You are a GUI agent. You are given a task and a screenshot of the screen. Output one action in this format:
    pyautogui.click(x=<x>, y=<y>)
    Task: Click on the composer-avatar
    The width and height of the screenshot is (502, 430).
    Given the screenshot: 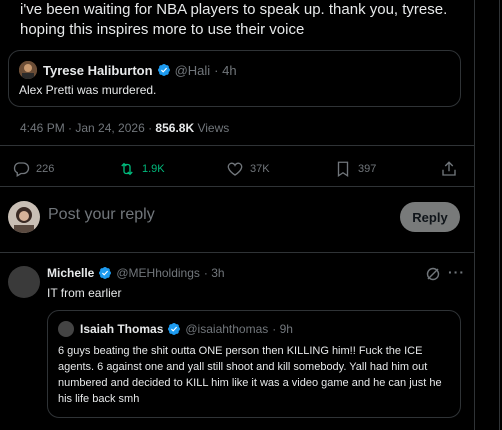 What is the action you would take?
    pyautogui.click(x=24, y=217)
    